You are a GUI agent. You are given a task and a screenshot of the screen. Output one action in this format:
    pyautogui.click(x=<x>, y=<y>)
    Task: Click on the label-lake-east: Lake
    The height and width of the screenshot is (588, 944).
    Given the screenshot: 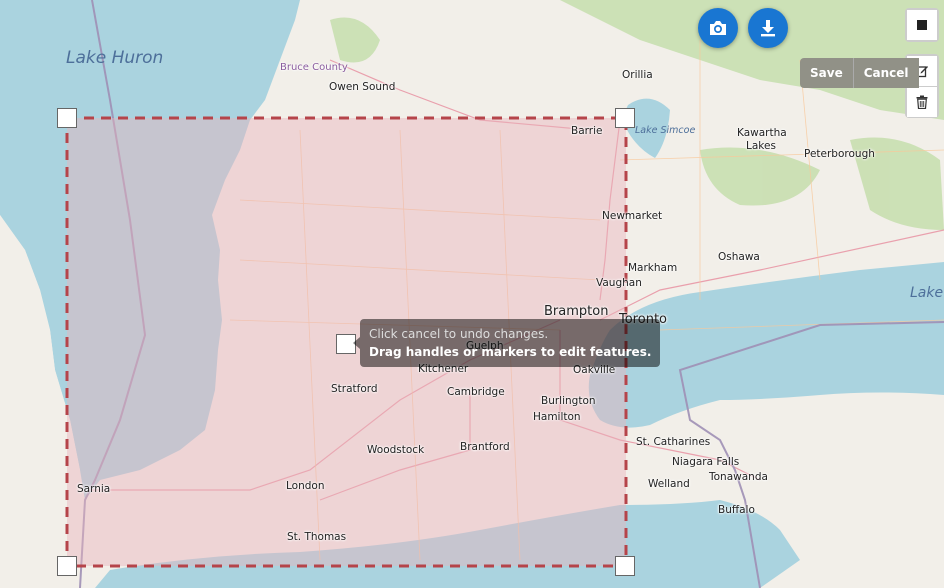 What is the action you would take?
    pyautogui.click(x=927, y=293)
    